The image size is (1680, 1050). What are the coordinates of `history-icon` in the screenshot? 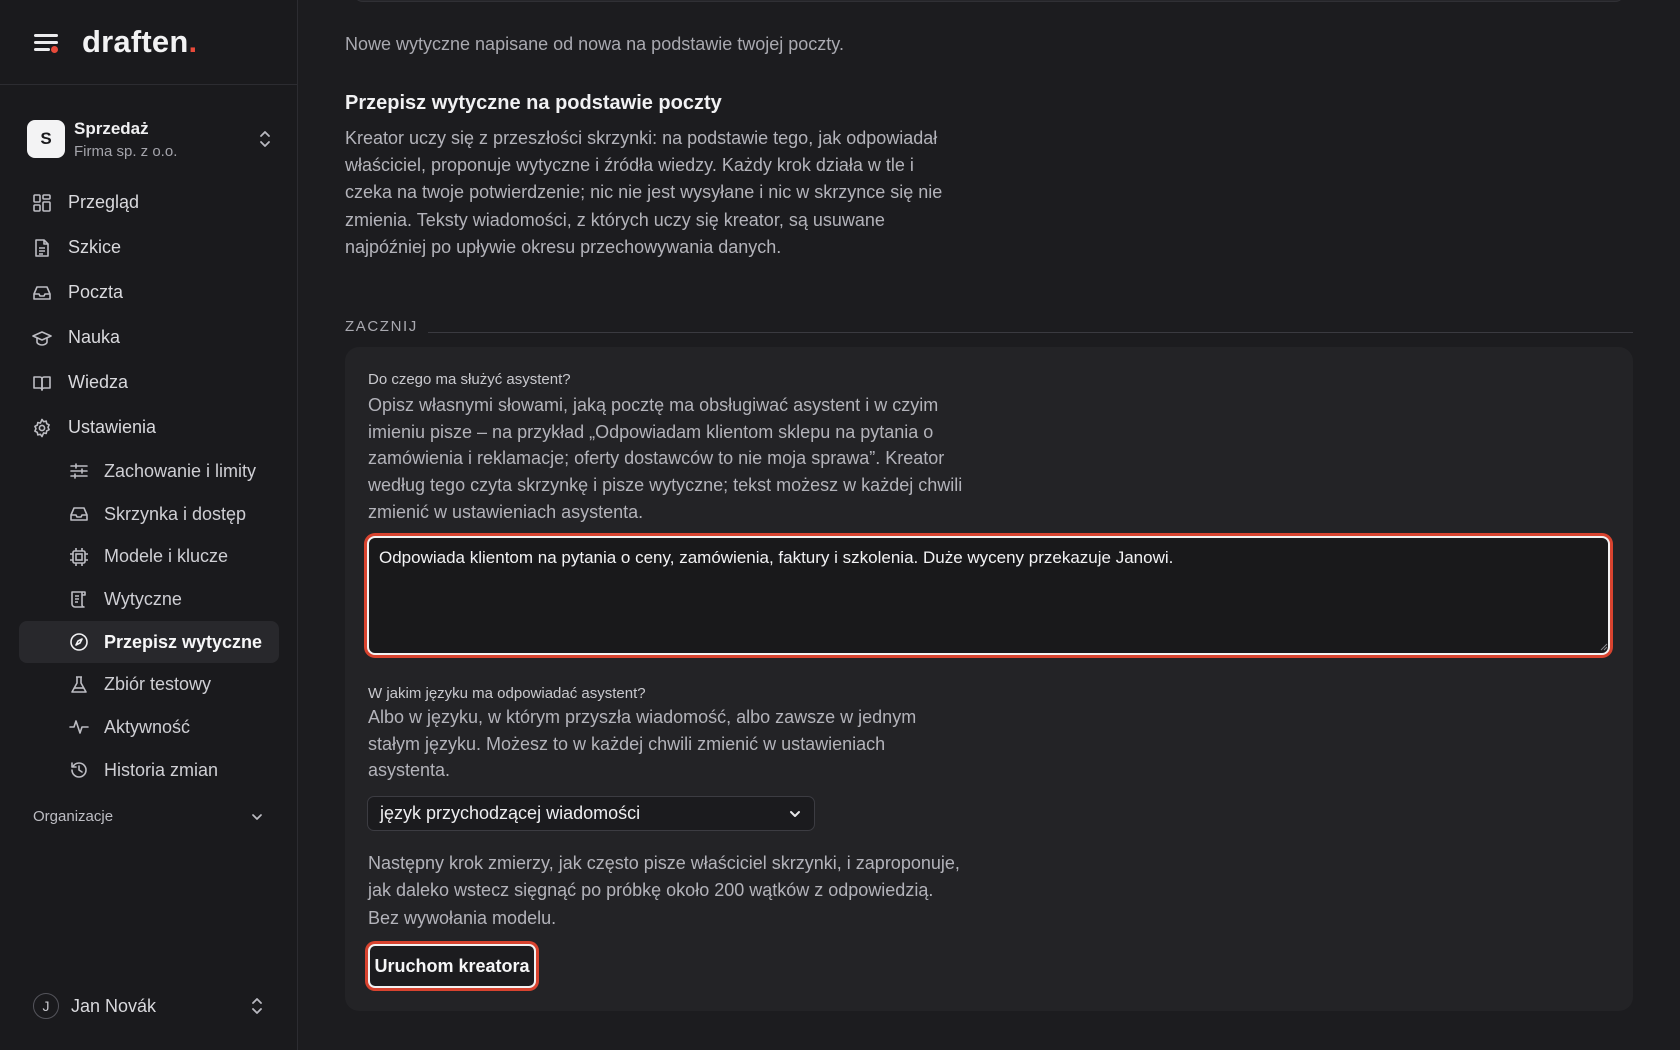 It's located at (79, 770).